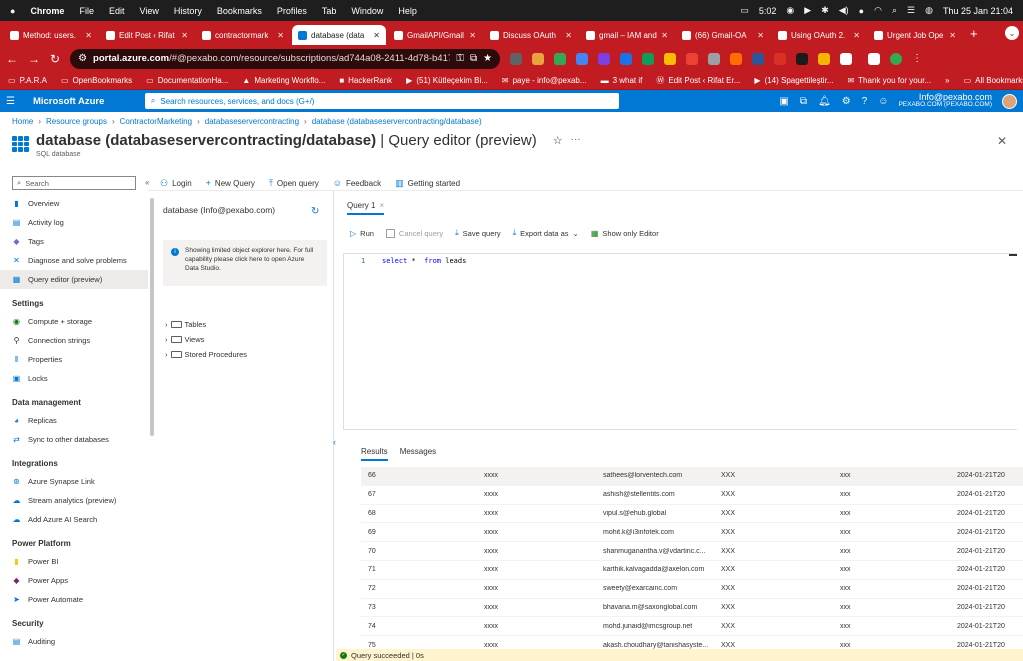 The image size is (1023, 661). Describe the element at coordinates (422, 569) in the screenshot. I see `table-cell: 71` at that location.